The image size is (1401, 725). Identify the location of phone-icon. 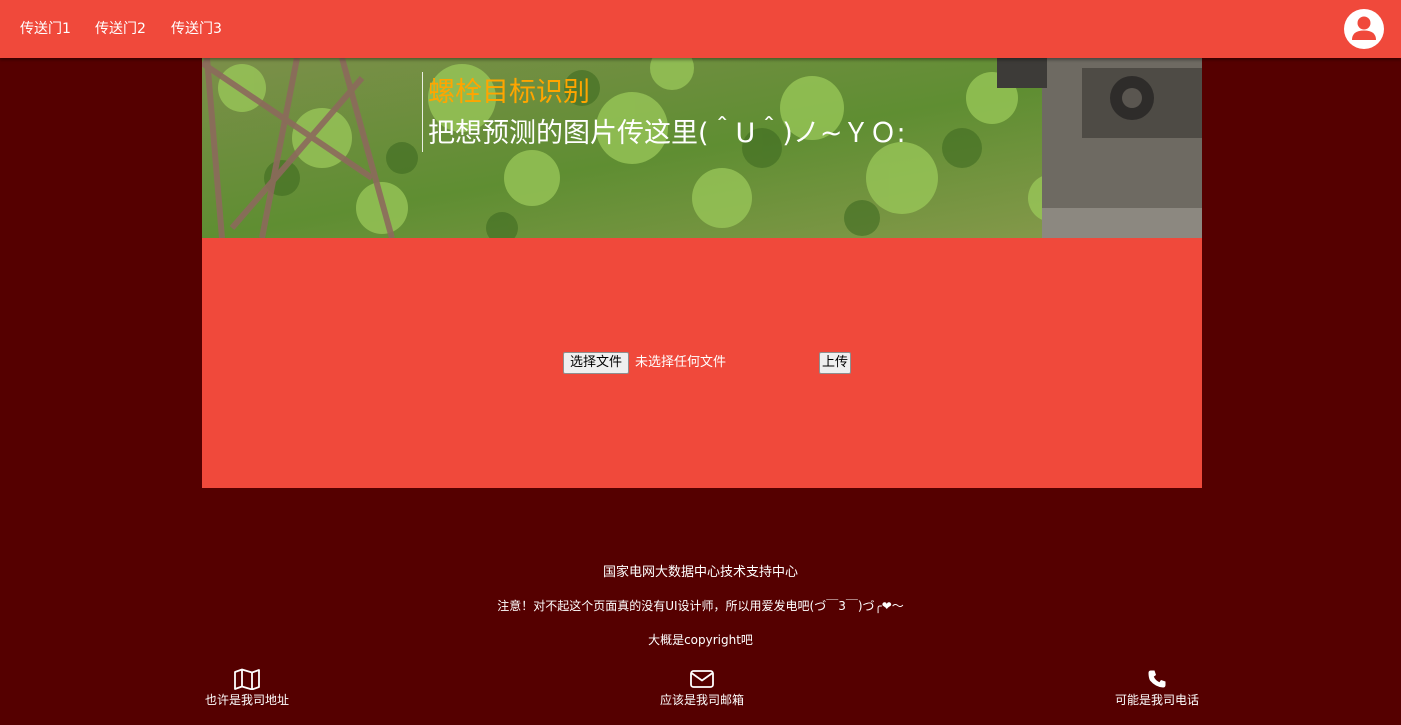
(1157, 679).